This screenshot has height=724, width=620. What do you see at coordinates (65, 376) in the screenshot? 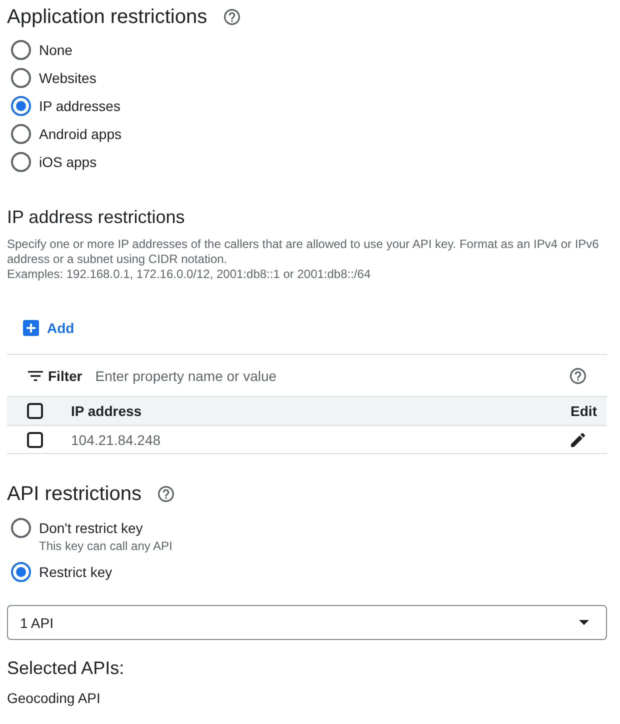
I see `filter-label: Filter` at bounding box center [65, 376].